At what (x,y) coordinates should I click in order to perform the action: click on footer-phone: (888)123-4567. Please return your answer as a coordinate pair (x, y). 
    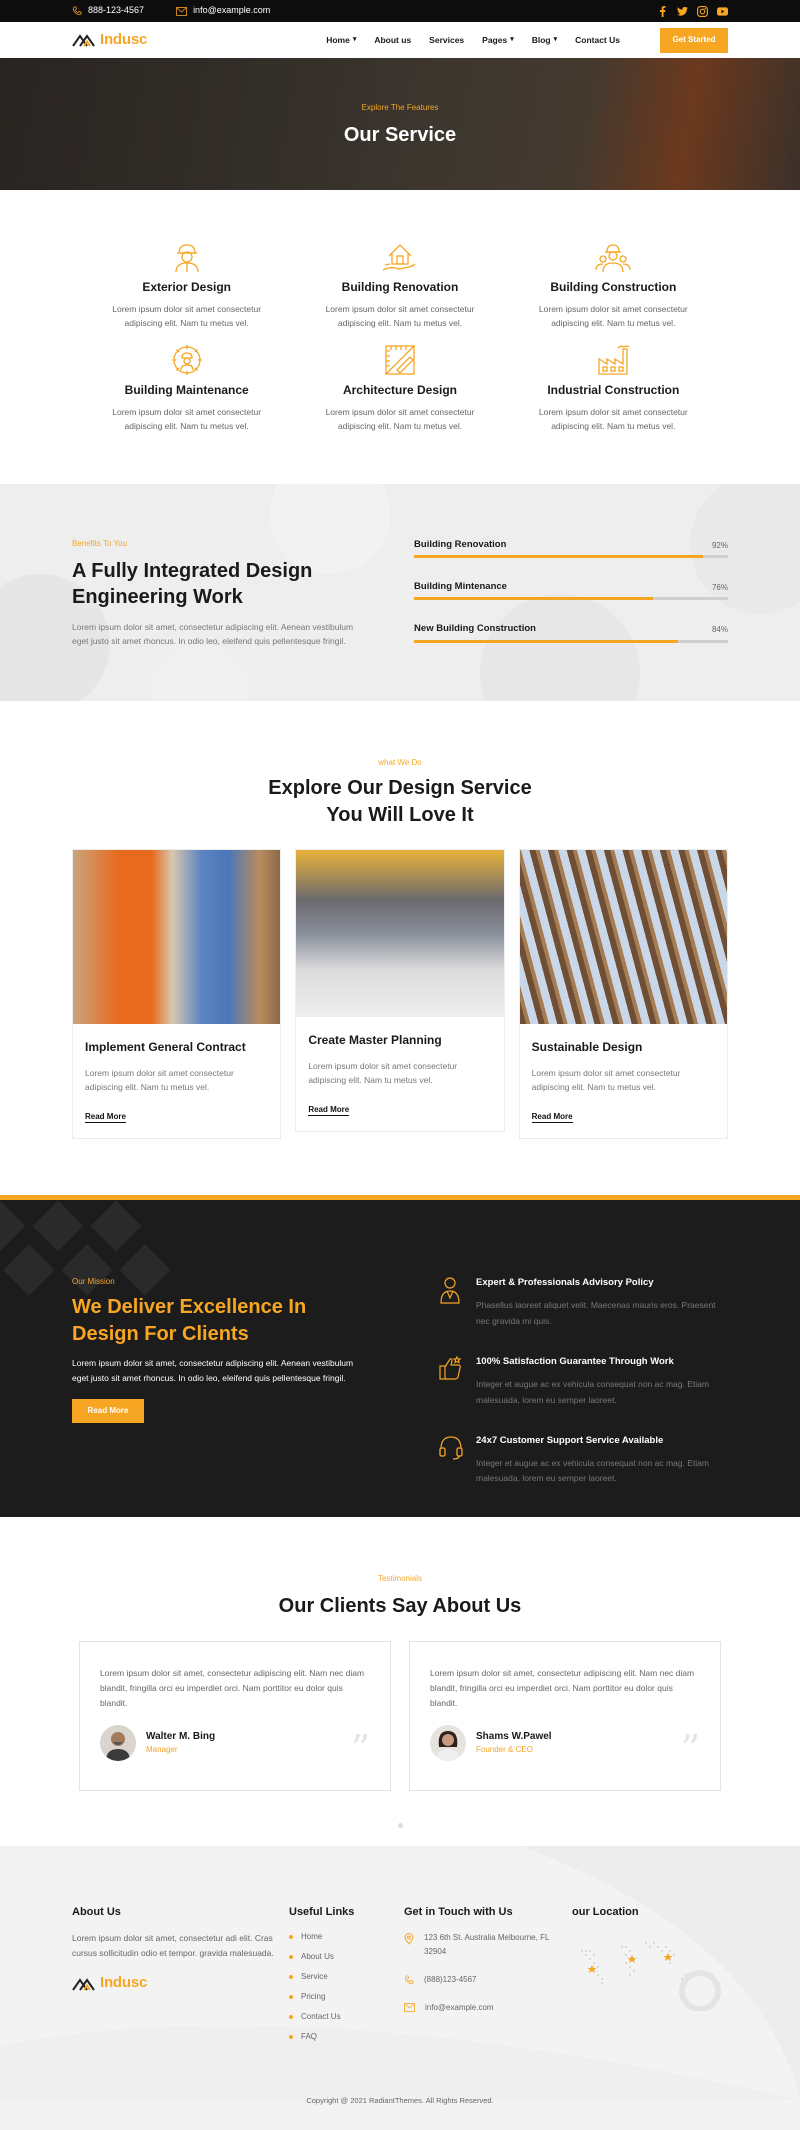
    Looking at the image, I should click on (488, 1980).